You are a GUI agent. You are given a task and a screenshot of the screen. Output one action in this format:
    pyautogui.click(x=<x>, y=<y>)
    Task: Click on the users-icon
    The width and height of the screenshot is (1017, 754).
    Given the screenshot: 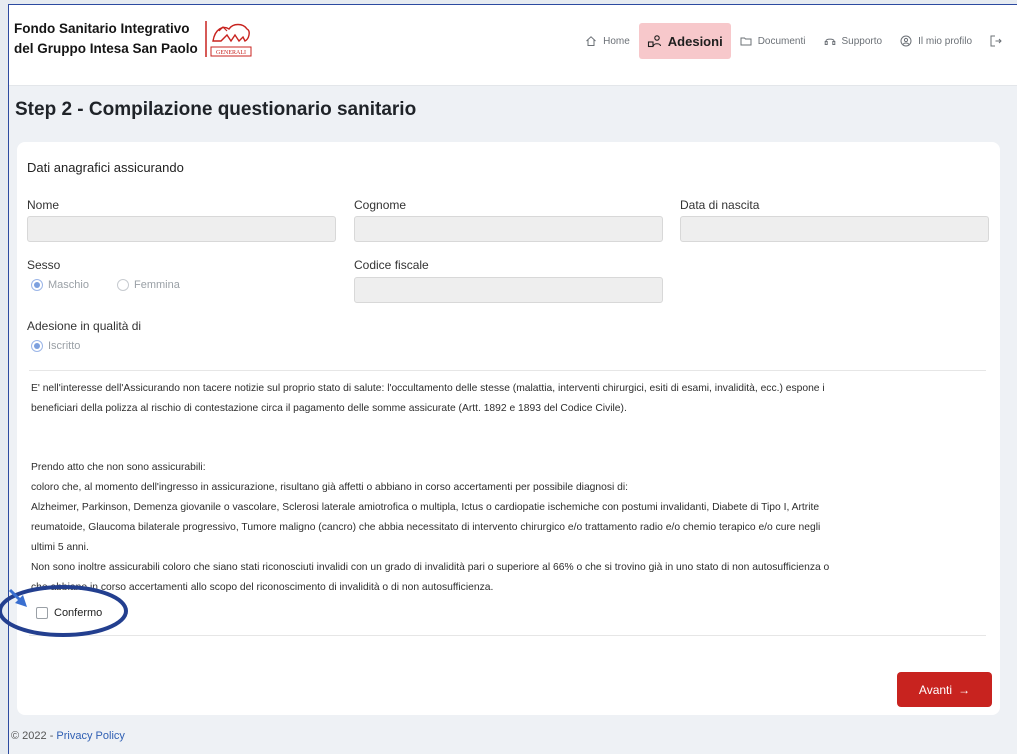 What is the action you would take?
    pyautogui.click(x=654, y=40)
    